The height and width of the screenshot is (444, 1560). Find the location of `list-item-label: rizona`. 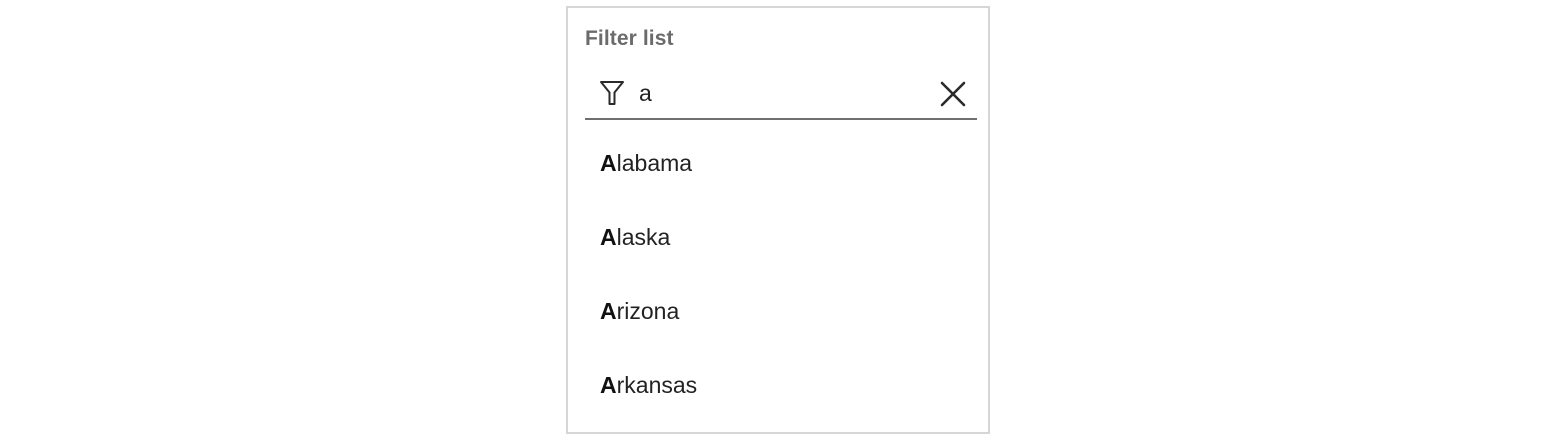

list-item-label: rizona is located at coordinates (648, 310).